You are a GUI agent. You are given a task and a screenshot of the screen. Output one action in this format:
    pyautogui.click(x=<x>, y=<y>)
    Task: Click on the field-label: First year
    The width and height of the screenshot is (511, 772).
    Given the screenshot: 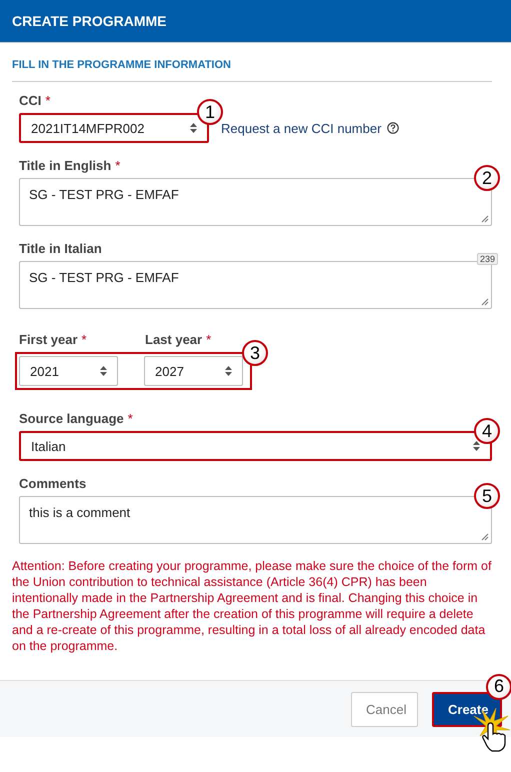 What is the action you would take?
    pyautogui.click(x=48, y=339)
    